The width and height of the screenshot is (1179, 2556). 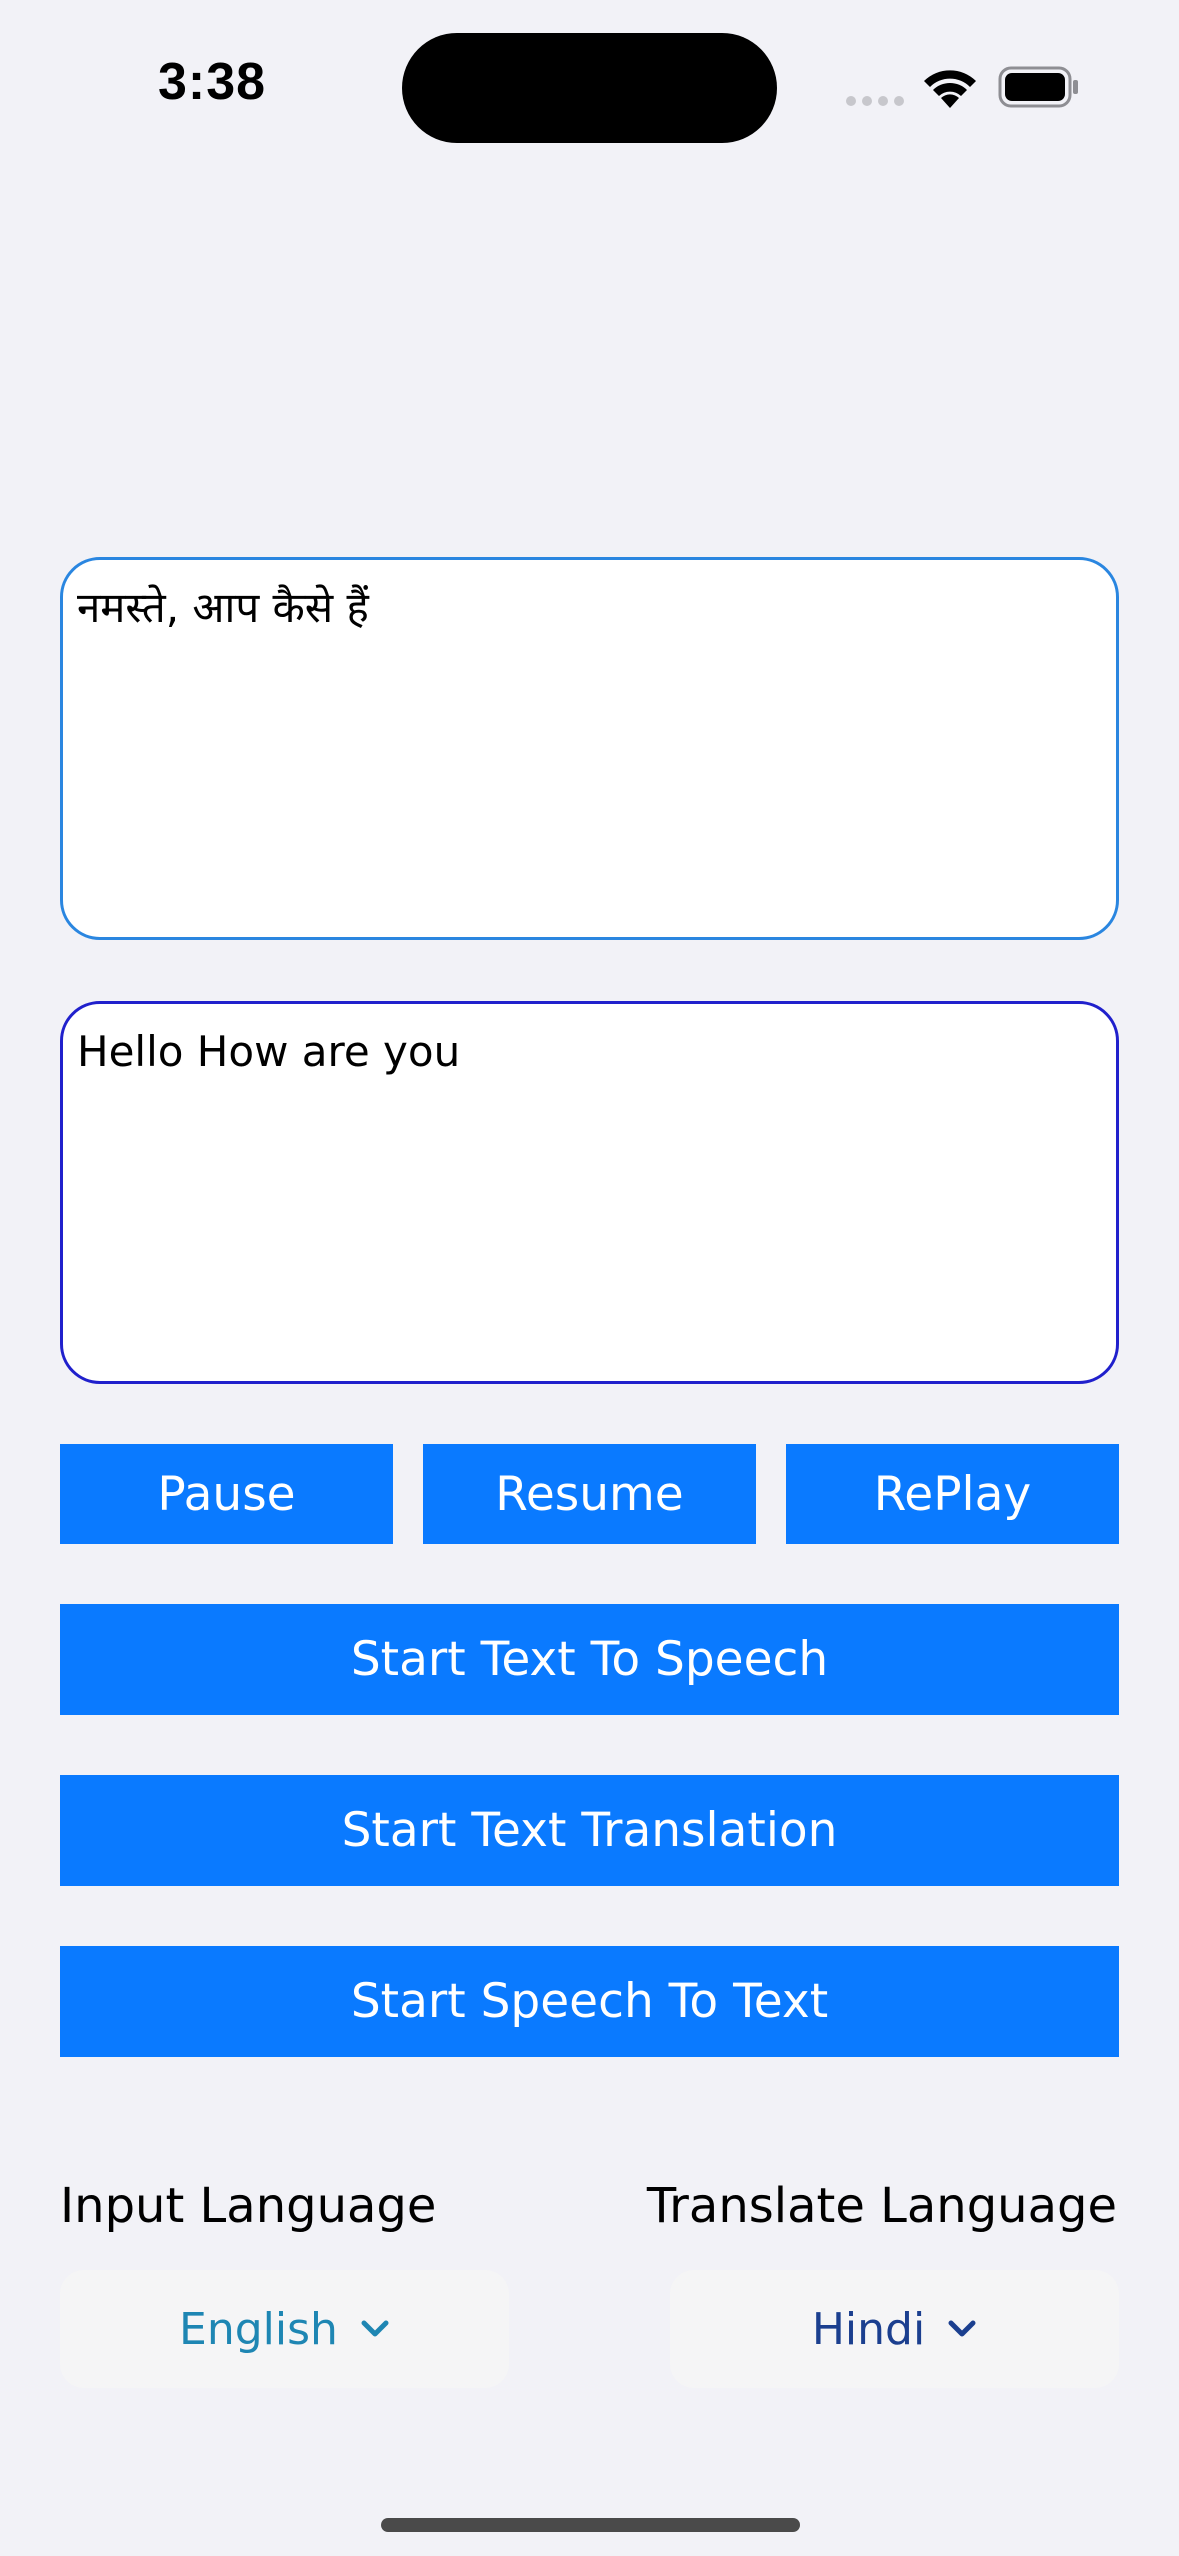 I want to click on input-language-value: English, so click(x=258, y=2329).